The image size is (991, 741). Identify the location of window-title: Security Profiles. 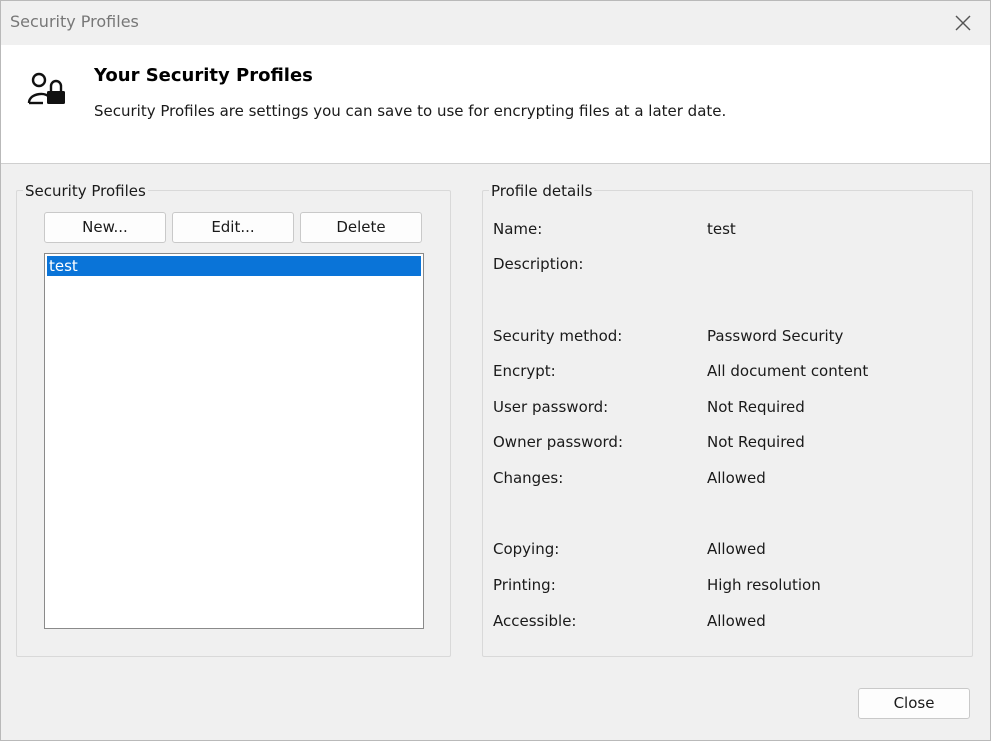
(74, 21).